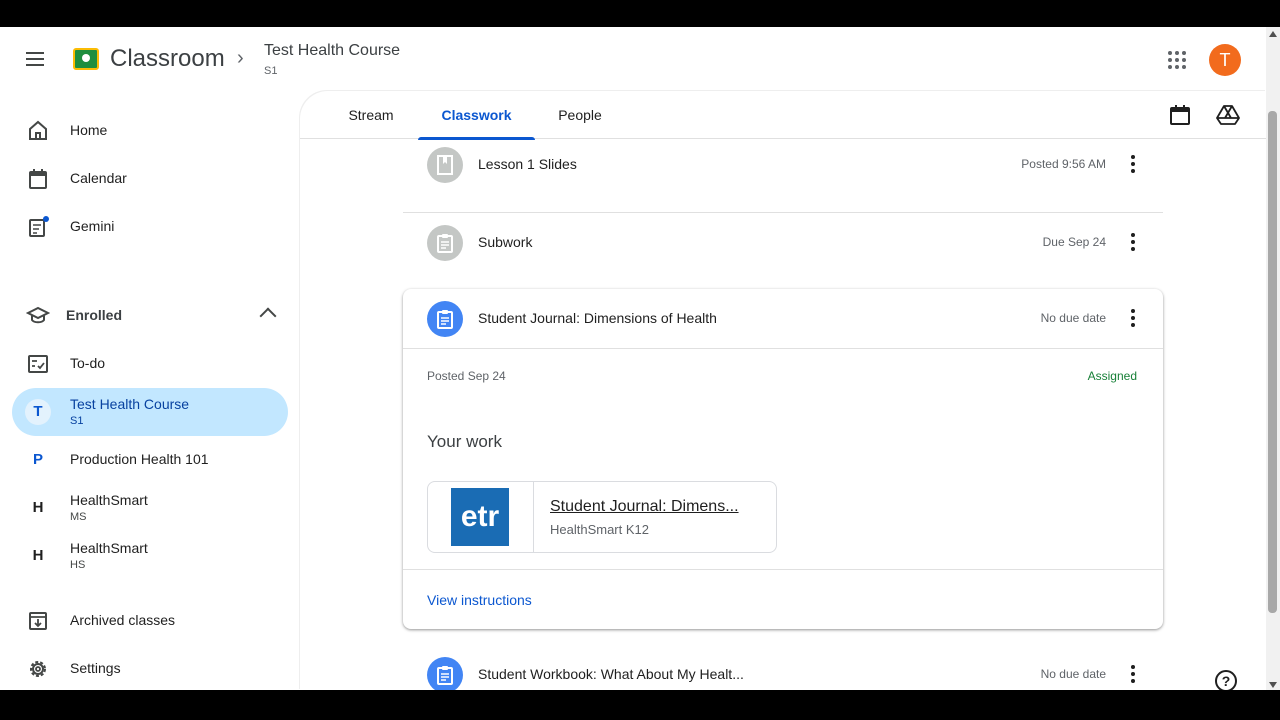  I want to click on tab-classwork: Classwork, so click(476, 115).